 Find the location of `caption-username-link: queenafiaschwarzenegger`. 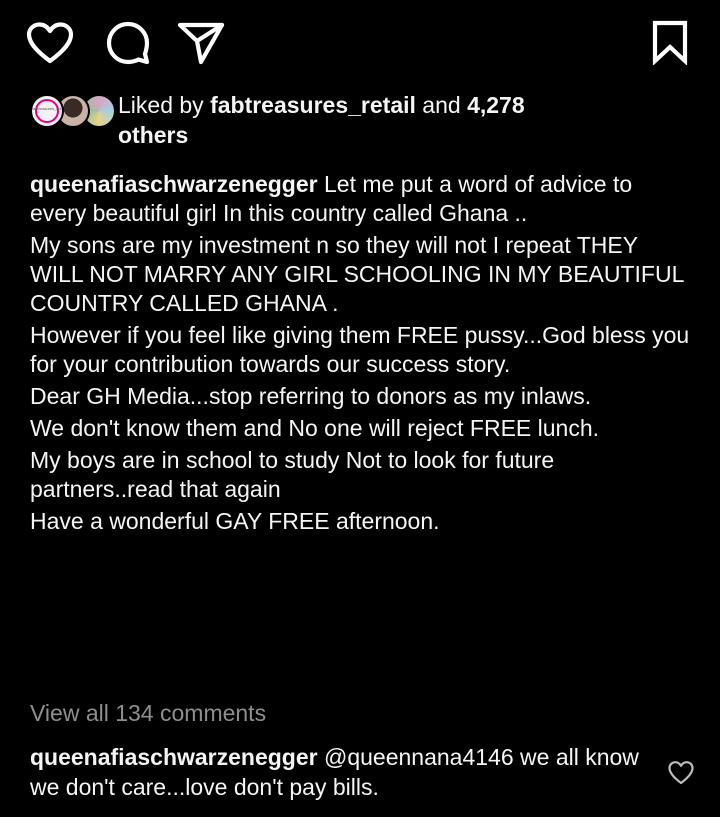

caption-username-link: queenafiaschwarzenegger is located at coordinates (174, 184).